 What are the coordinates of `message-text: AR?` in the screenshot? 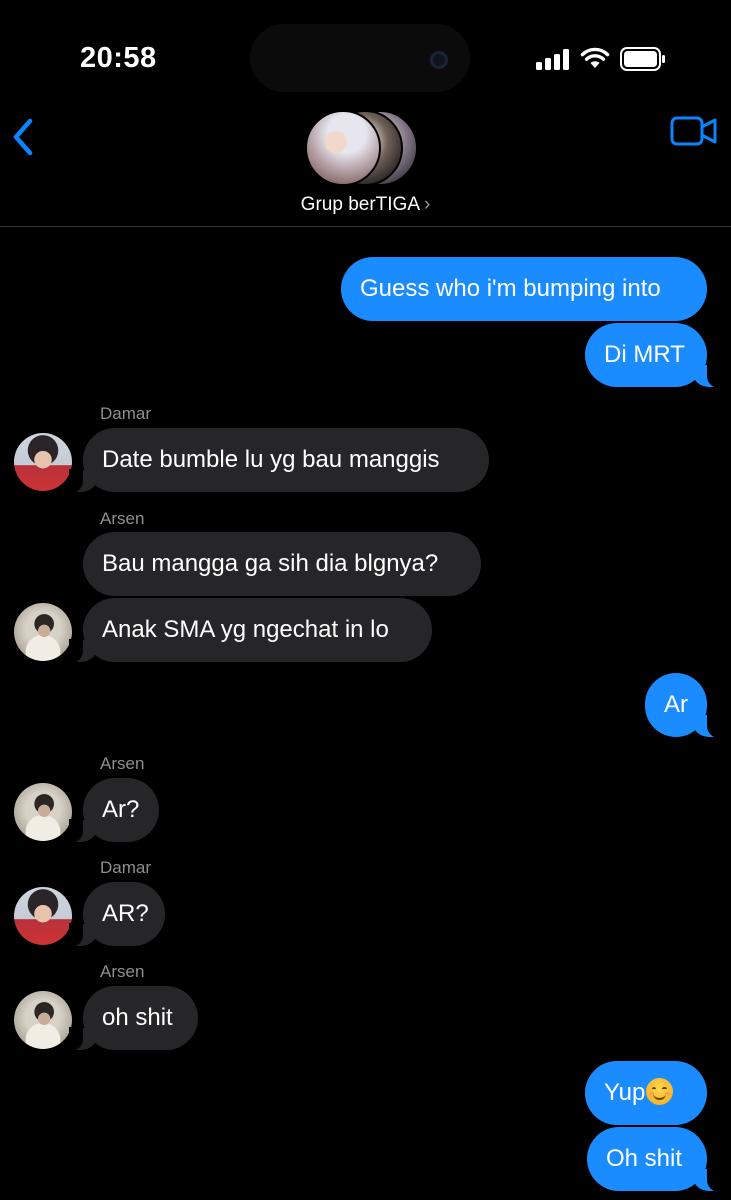 It's located at (125, 913).